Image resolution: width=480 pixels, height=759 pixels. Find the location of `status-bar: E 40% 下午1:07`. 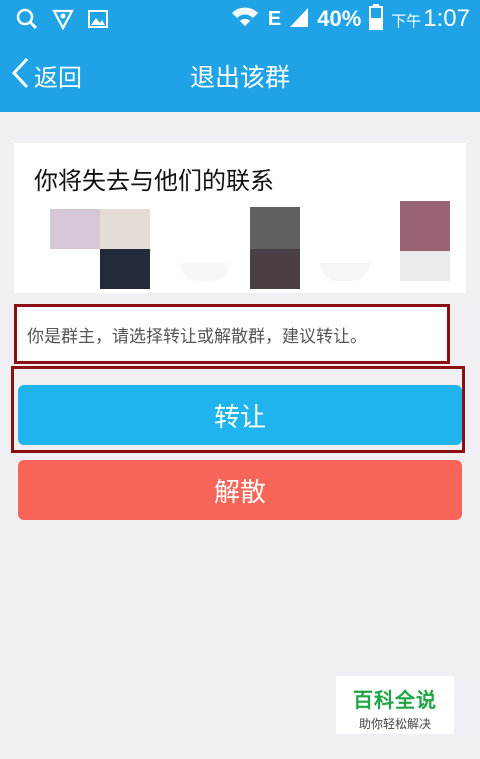

status-bar: E 40% 下午1:07 is located at coordinates (240, 19).